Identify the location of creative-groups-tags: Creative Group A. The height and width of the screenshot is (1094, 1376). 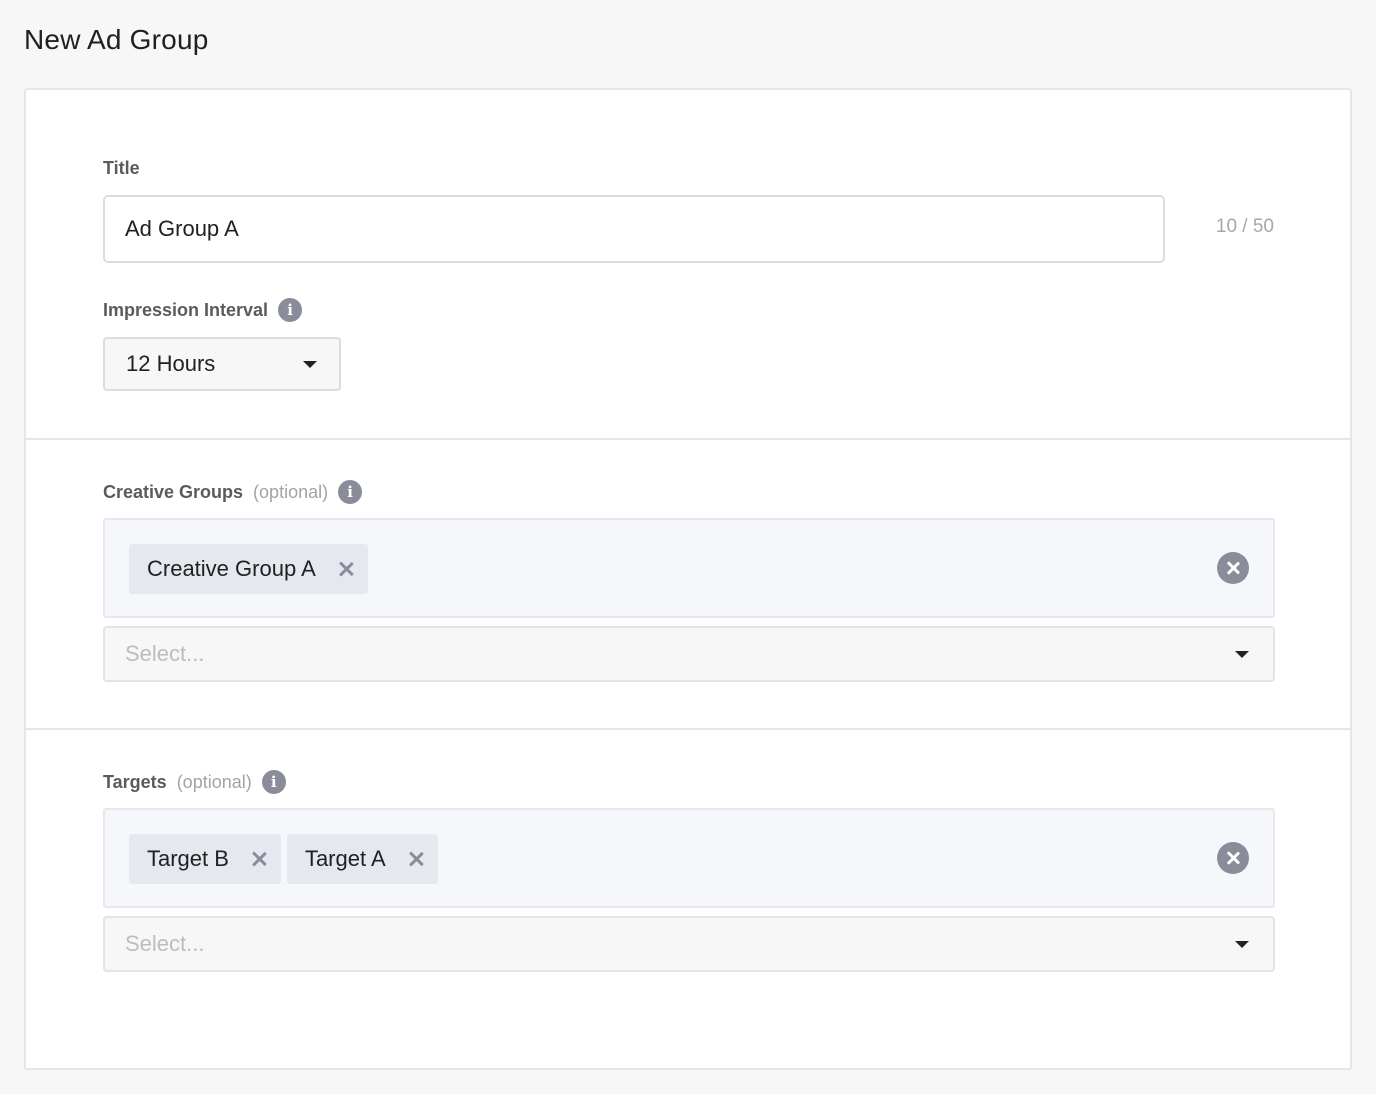
(248, 569).